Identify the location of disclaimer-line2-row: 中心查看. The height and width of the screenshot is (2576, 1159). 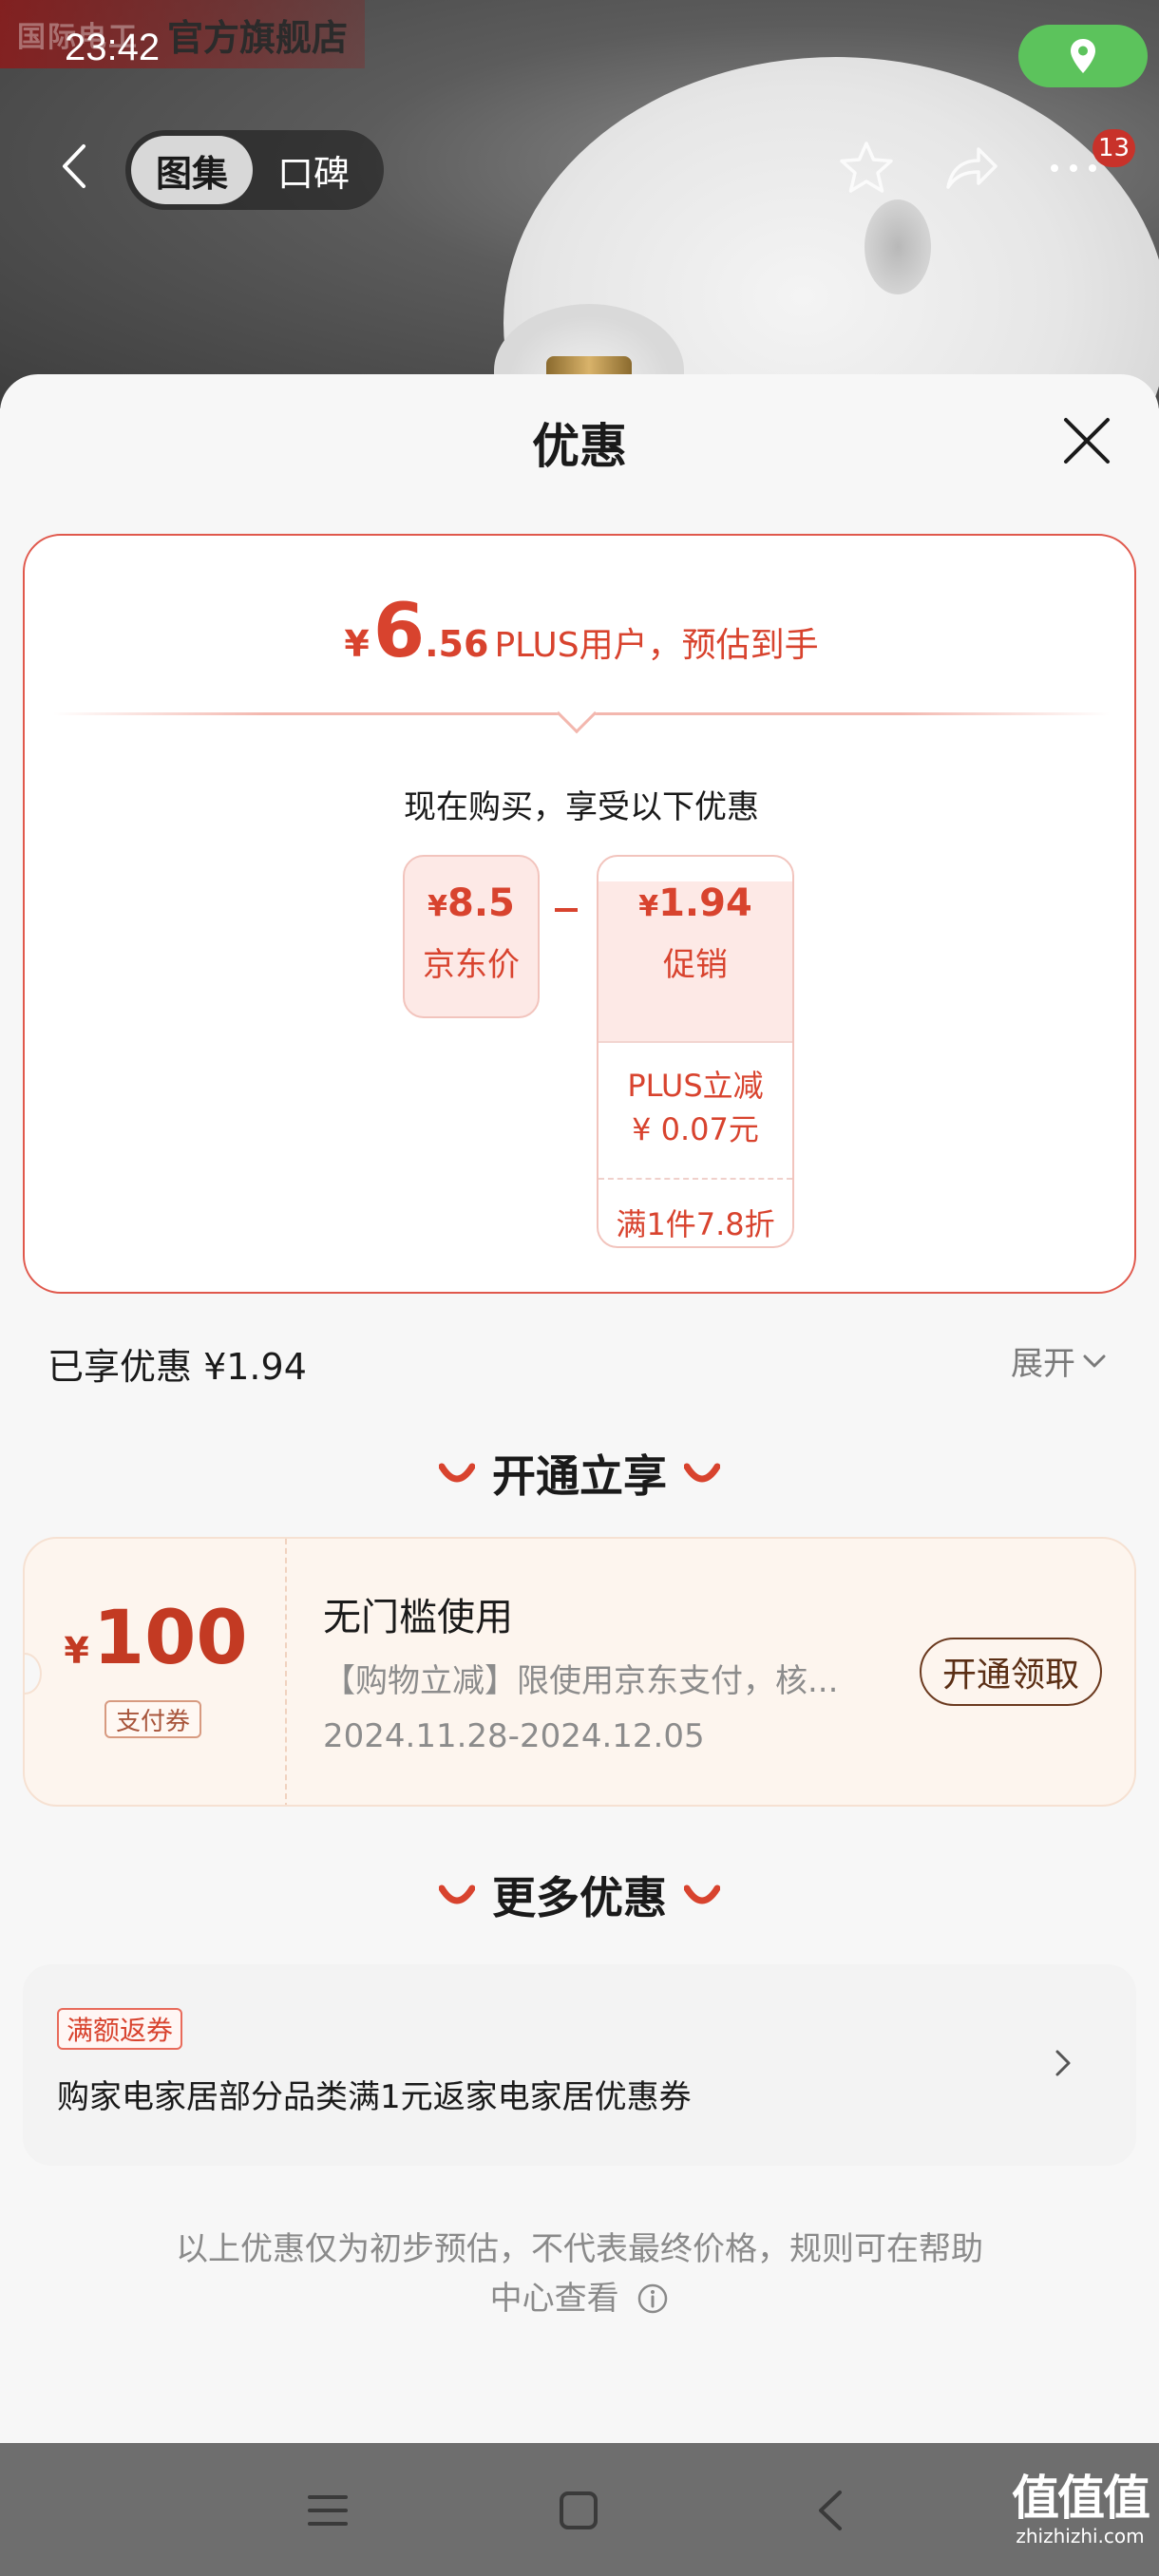
(579, 2298).